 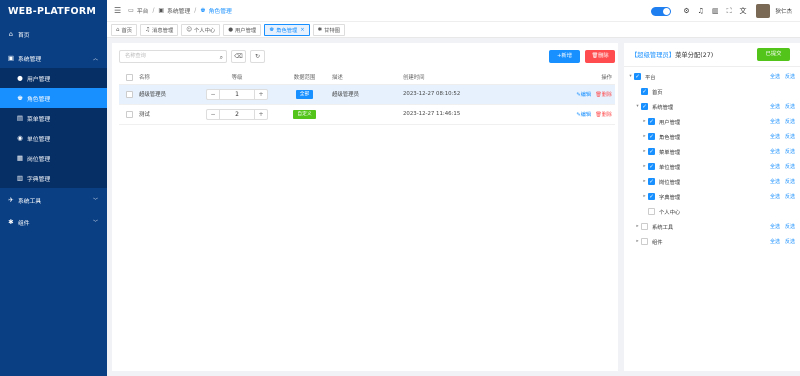 What do you see at coordinates (53, 222) in the screenshot?
I see `sidebar-item-components: ✱ 组件 ﹀` at bounding box center [53, 222].